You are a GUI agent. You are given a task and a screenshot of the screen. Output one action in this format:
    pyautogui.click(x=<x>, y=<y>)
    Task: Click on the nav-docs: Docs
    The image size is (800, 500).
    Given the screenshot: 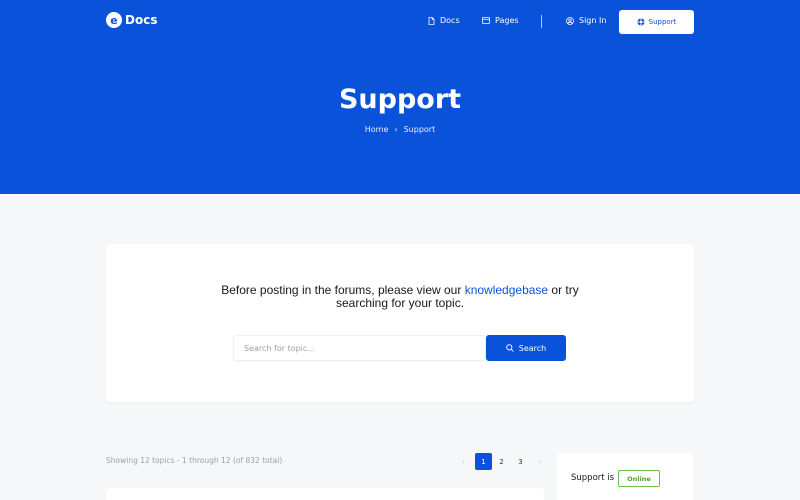 What is the action you would take?
    pyautogui.click(x=444, y=20)
    